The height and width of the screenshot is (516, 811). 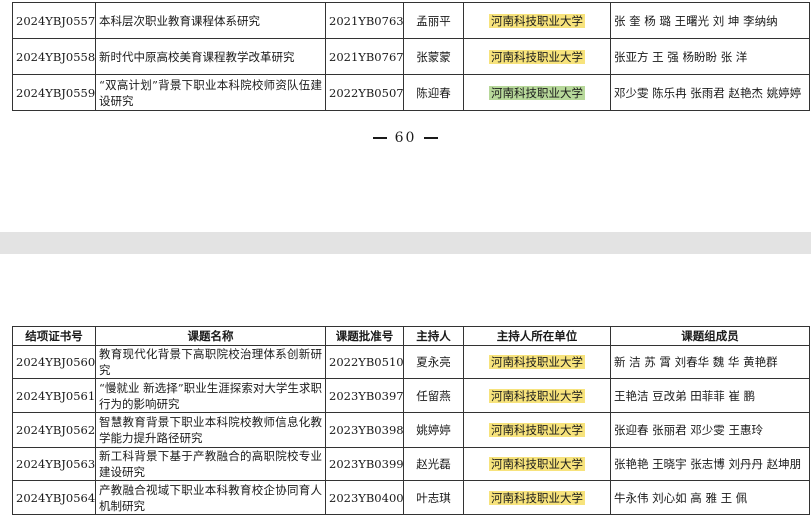 I want to click on table-header-row: 结项证书号 课题名称 课题批准号 主持人 主持人所在单位 课题组成员, so click(x=411, y=336).